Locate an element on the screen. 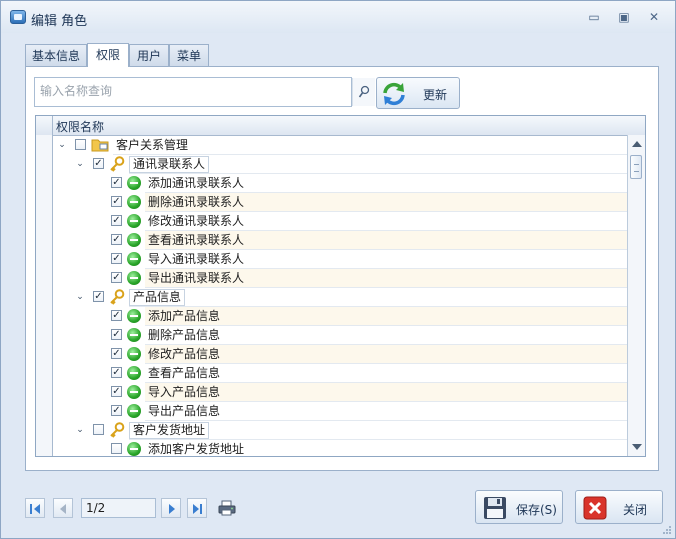 Image resolution: width=676 pixels, height=539 pixels. permission-name: 客户发货地址 is located at coordinates (169, 430).